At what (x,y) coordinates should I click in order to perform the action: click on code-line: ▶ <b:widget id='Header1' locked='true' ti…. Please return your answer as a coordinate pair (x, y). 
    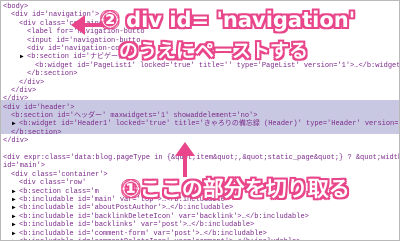
    Looking at the image, I should click on (200, 124).